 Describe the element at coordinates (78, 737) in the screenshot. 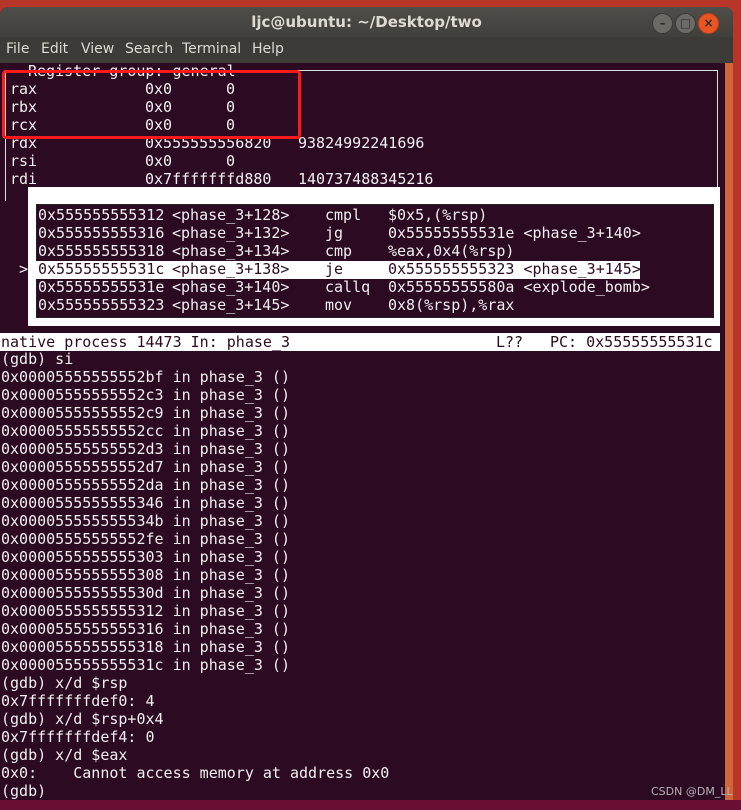

I see `console-line: 0x7fffffffdef4: 0` at that location.